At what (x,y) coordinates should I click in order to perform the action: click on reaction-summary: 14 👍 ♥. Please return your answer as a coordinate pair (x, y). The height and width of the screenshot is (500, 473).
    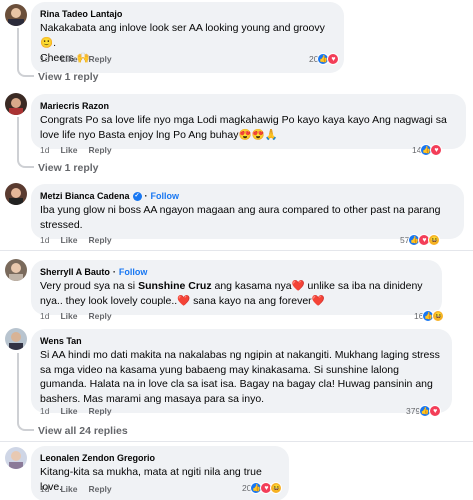
    Looking at the image, I should click on (427, 150).